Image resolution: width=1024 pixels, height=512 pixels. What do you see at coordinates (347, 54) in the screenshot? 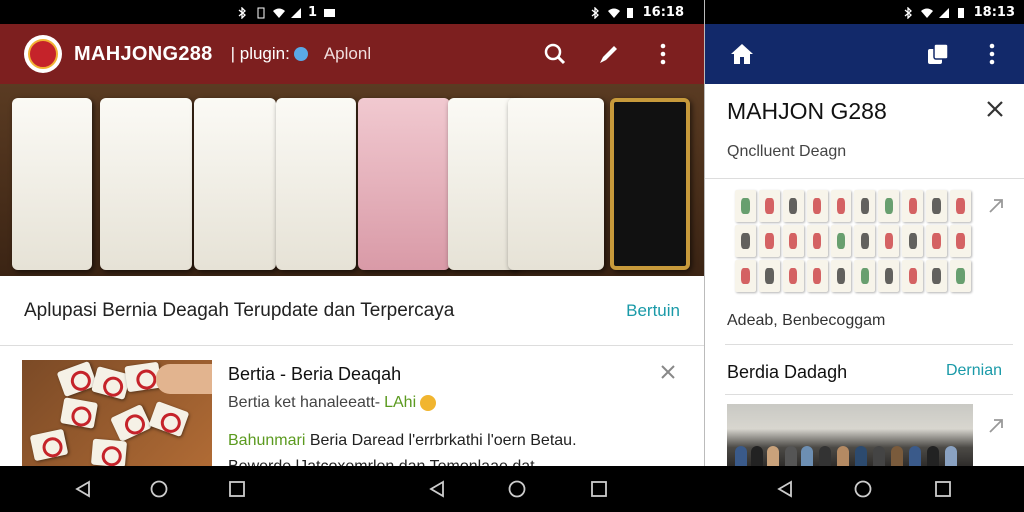
I see `app-label: Aplonl` at bounding box center [347, 54].